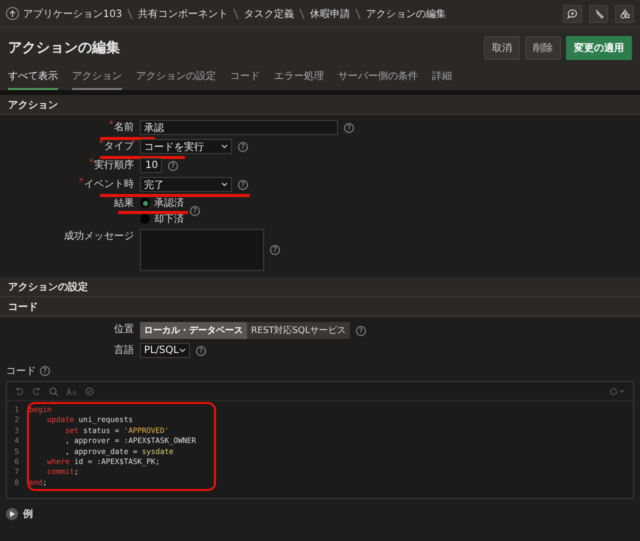 This screenshot has height=541, width=640. I want to click on breadcrumb-link: タスク定義, so click(269, 13).